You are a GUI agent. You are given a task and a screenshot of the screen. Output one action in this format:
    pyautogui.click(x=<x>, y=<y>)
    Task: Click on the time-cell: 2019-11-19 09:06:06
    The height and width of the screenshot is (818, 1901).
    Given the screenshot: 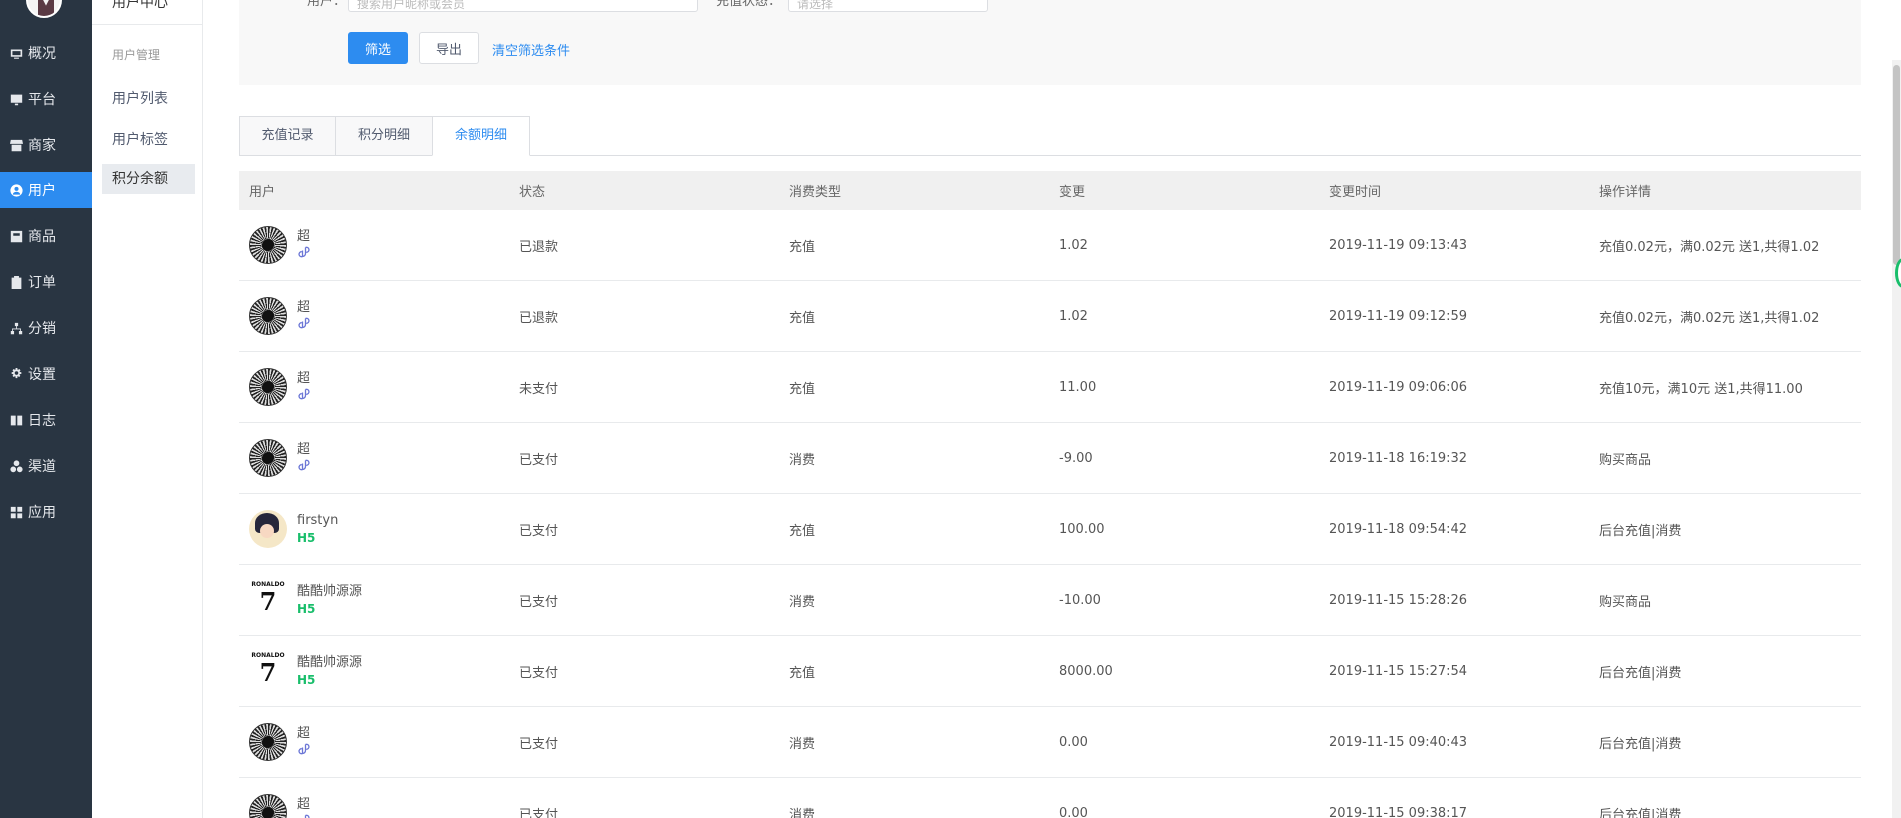 What is the action you would take?
    pyautogui.click(x=1398, y=387)
    